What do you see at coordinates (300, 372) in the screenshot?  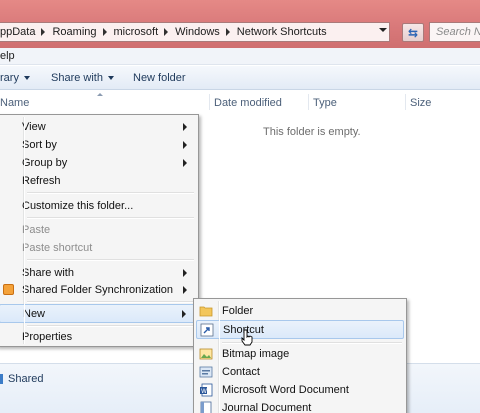 I see `submenu-item-contact: Contact` at bounding box center [300, 372].